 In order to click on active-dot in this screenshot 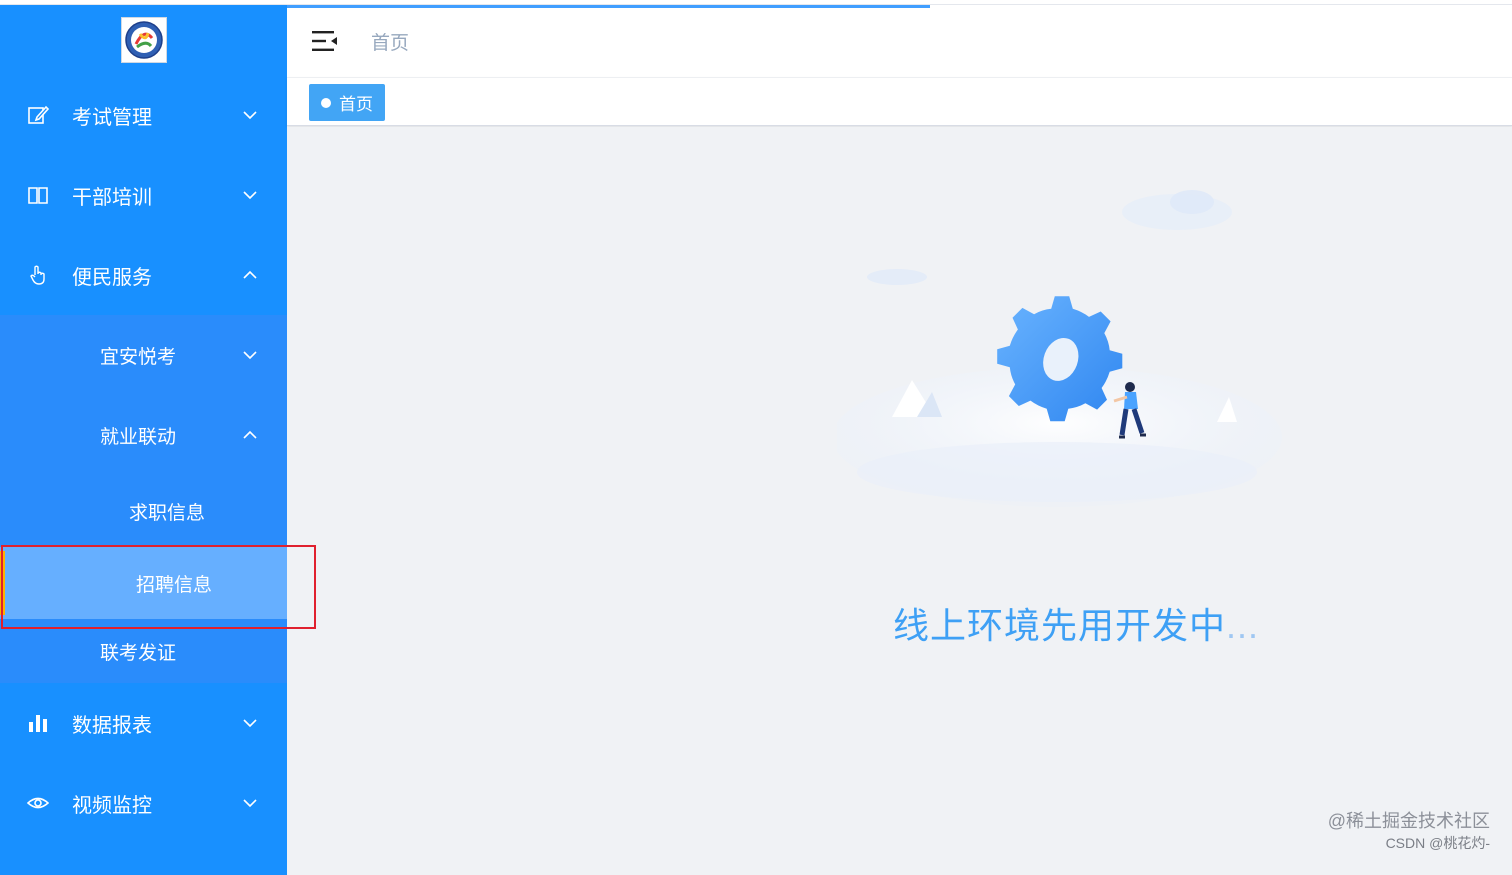, I will do `click(326, 102)`.